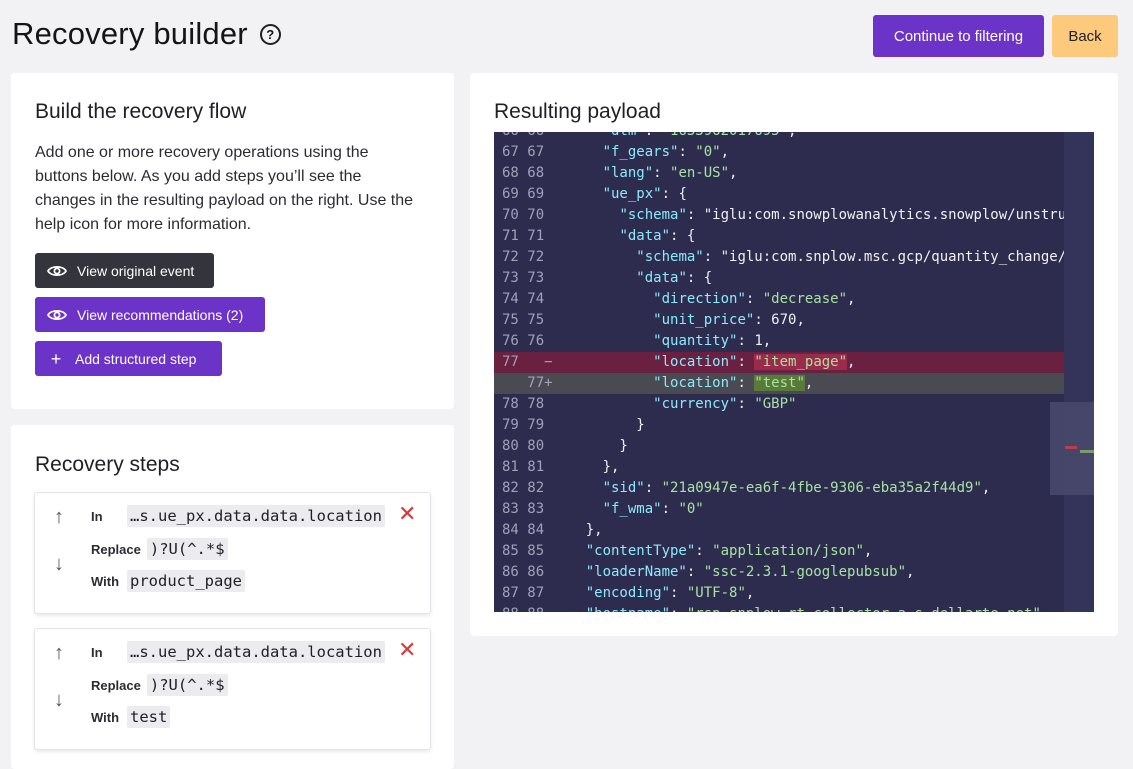  Describe the element at coordinates (105, 717) in the screenshot. I see `step-with-label: With` at that location.